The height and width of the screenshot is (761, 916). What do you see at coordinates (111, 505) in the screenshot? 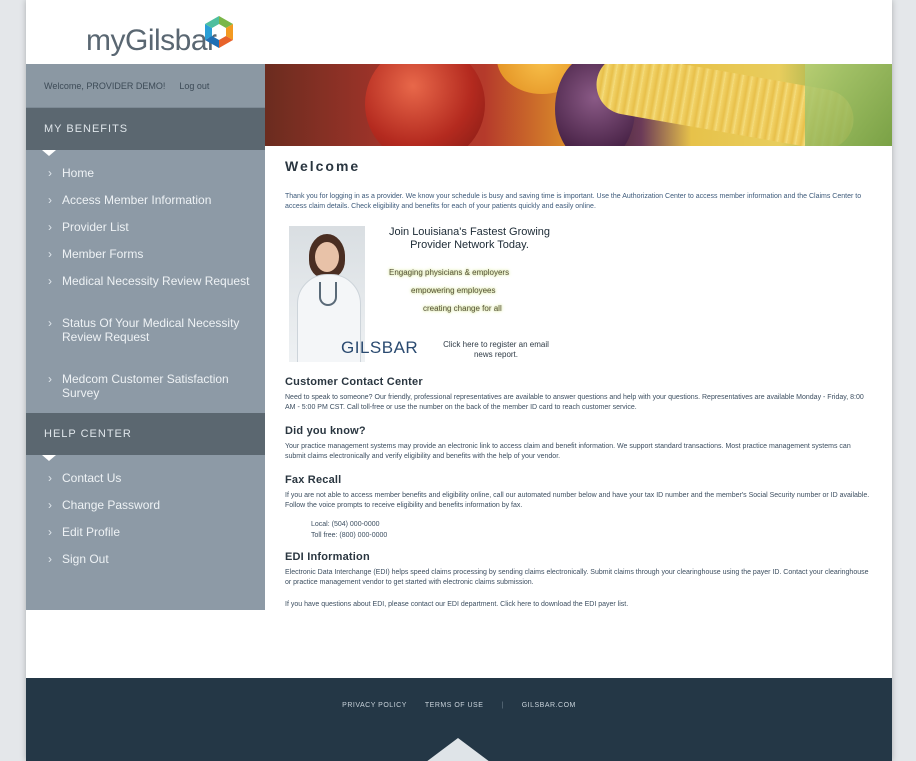
I see `nav-label: Change Password` at bounding box center [111, 505].